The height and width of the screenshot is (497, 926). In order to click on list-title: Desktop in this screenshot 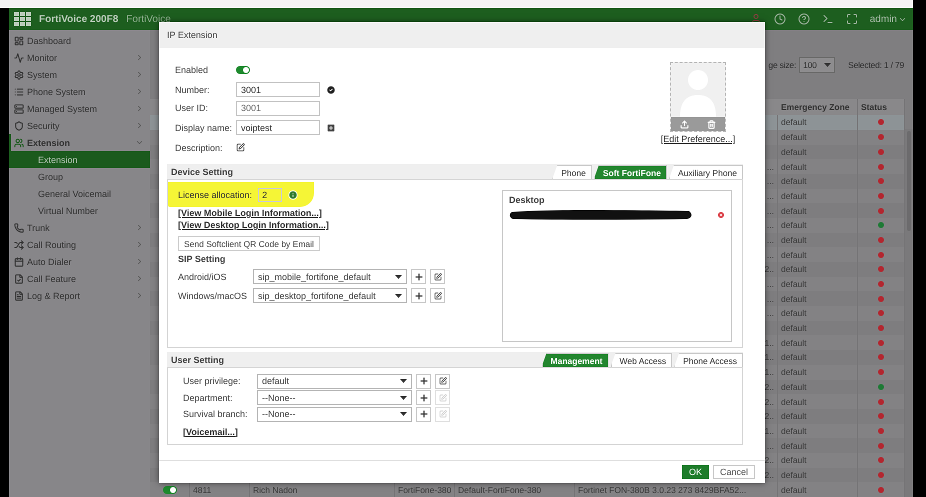, I will do `click(527, 200)`.